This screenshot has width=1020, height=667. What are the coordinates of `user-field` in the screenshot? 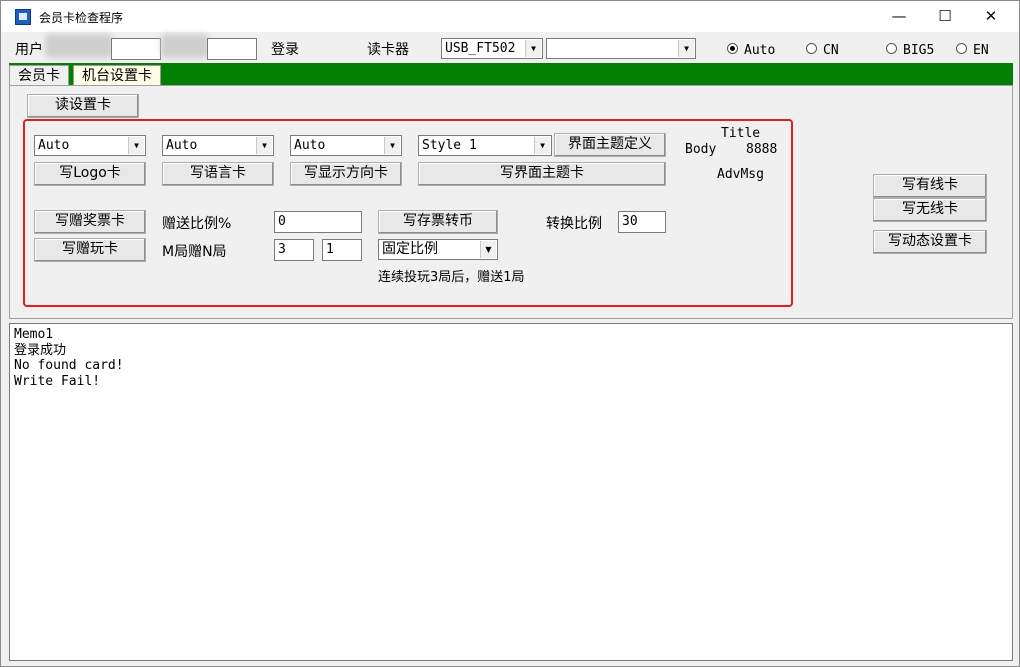 It's located at (136, 49).